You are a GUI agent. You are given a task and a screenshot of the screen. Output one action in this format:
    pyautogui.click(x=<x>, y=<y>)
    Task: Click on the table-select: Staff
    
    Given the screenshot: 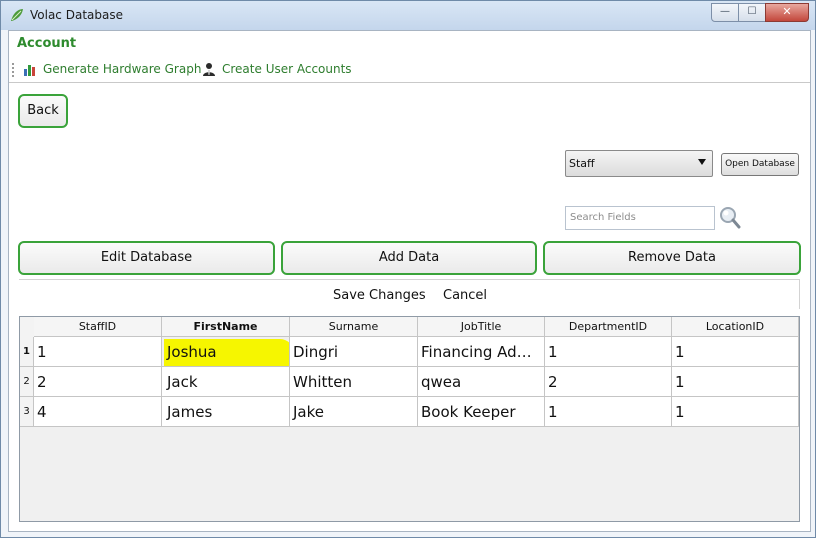 What is the action you would take?
    pyautogui.click(x=639, y=163)
    